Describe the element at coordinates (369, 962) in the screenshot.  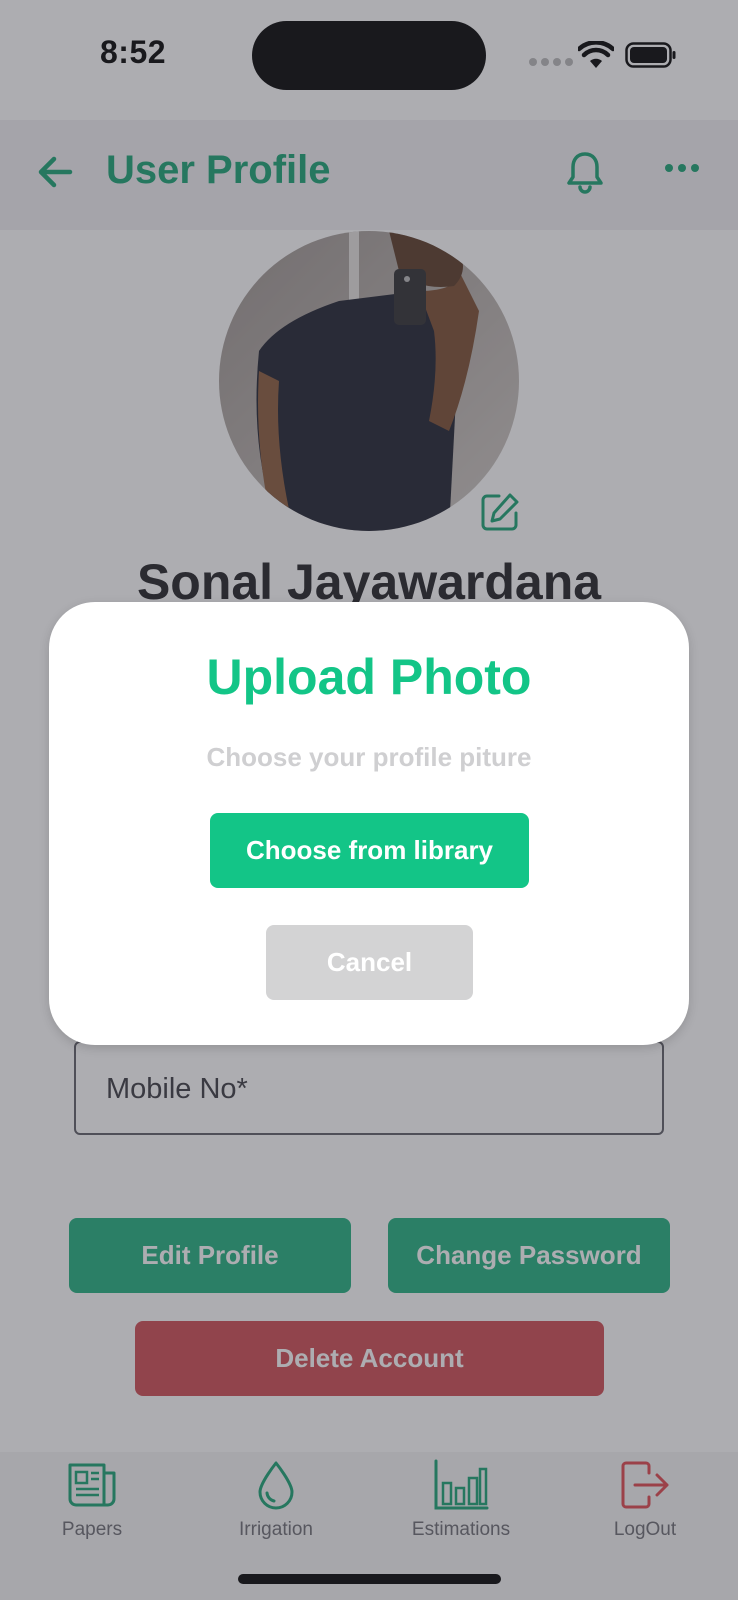
I see `cancel-button: Cancel` at that location.